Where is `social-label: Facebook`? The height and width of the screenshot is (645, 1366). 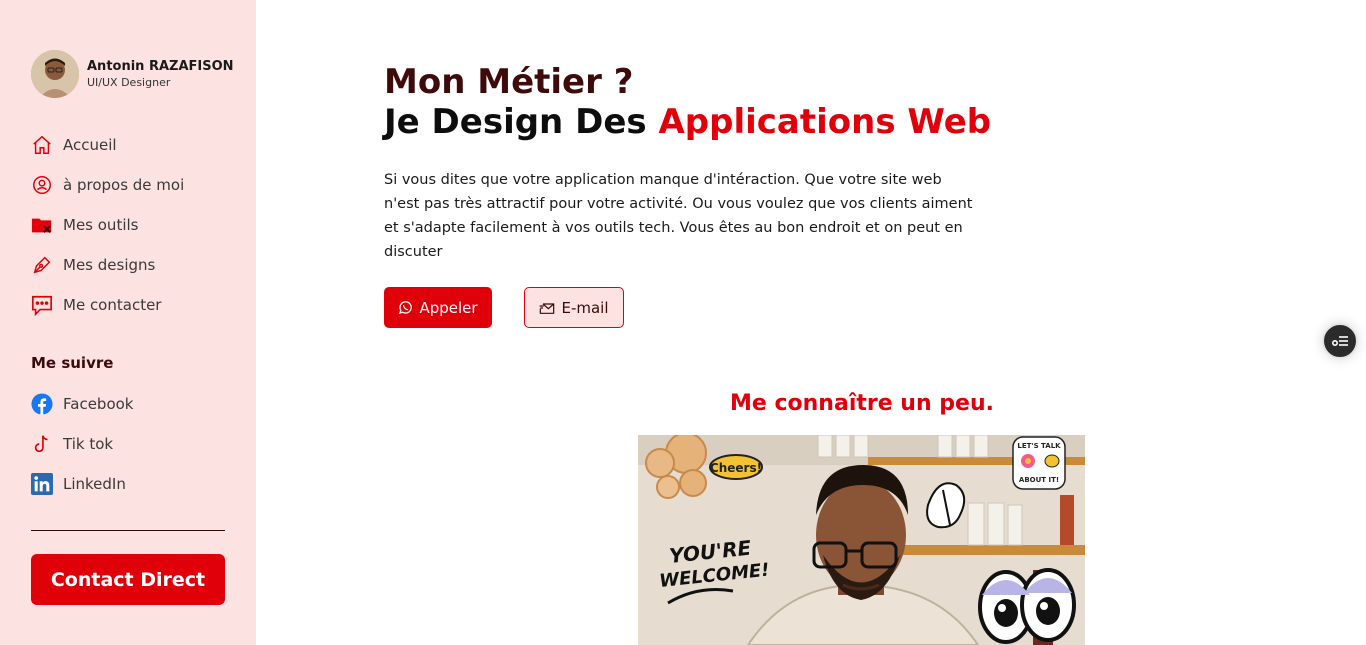
social-label: Facebook is located at coordinates (98, 404).